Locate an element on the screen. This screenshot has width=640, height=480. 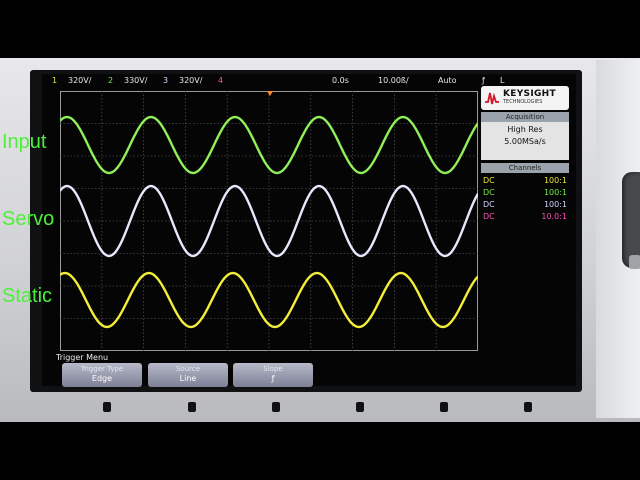
channel-probe-ratio: 10.0:1 is located at coordinates (554, 216).